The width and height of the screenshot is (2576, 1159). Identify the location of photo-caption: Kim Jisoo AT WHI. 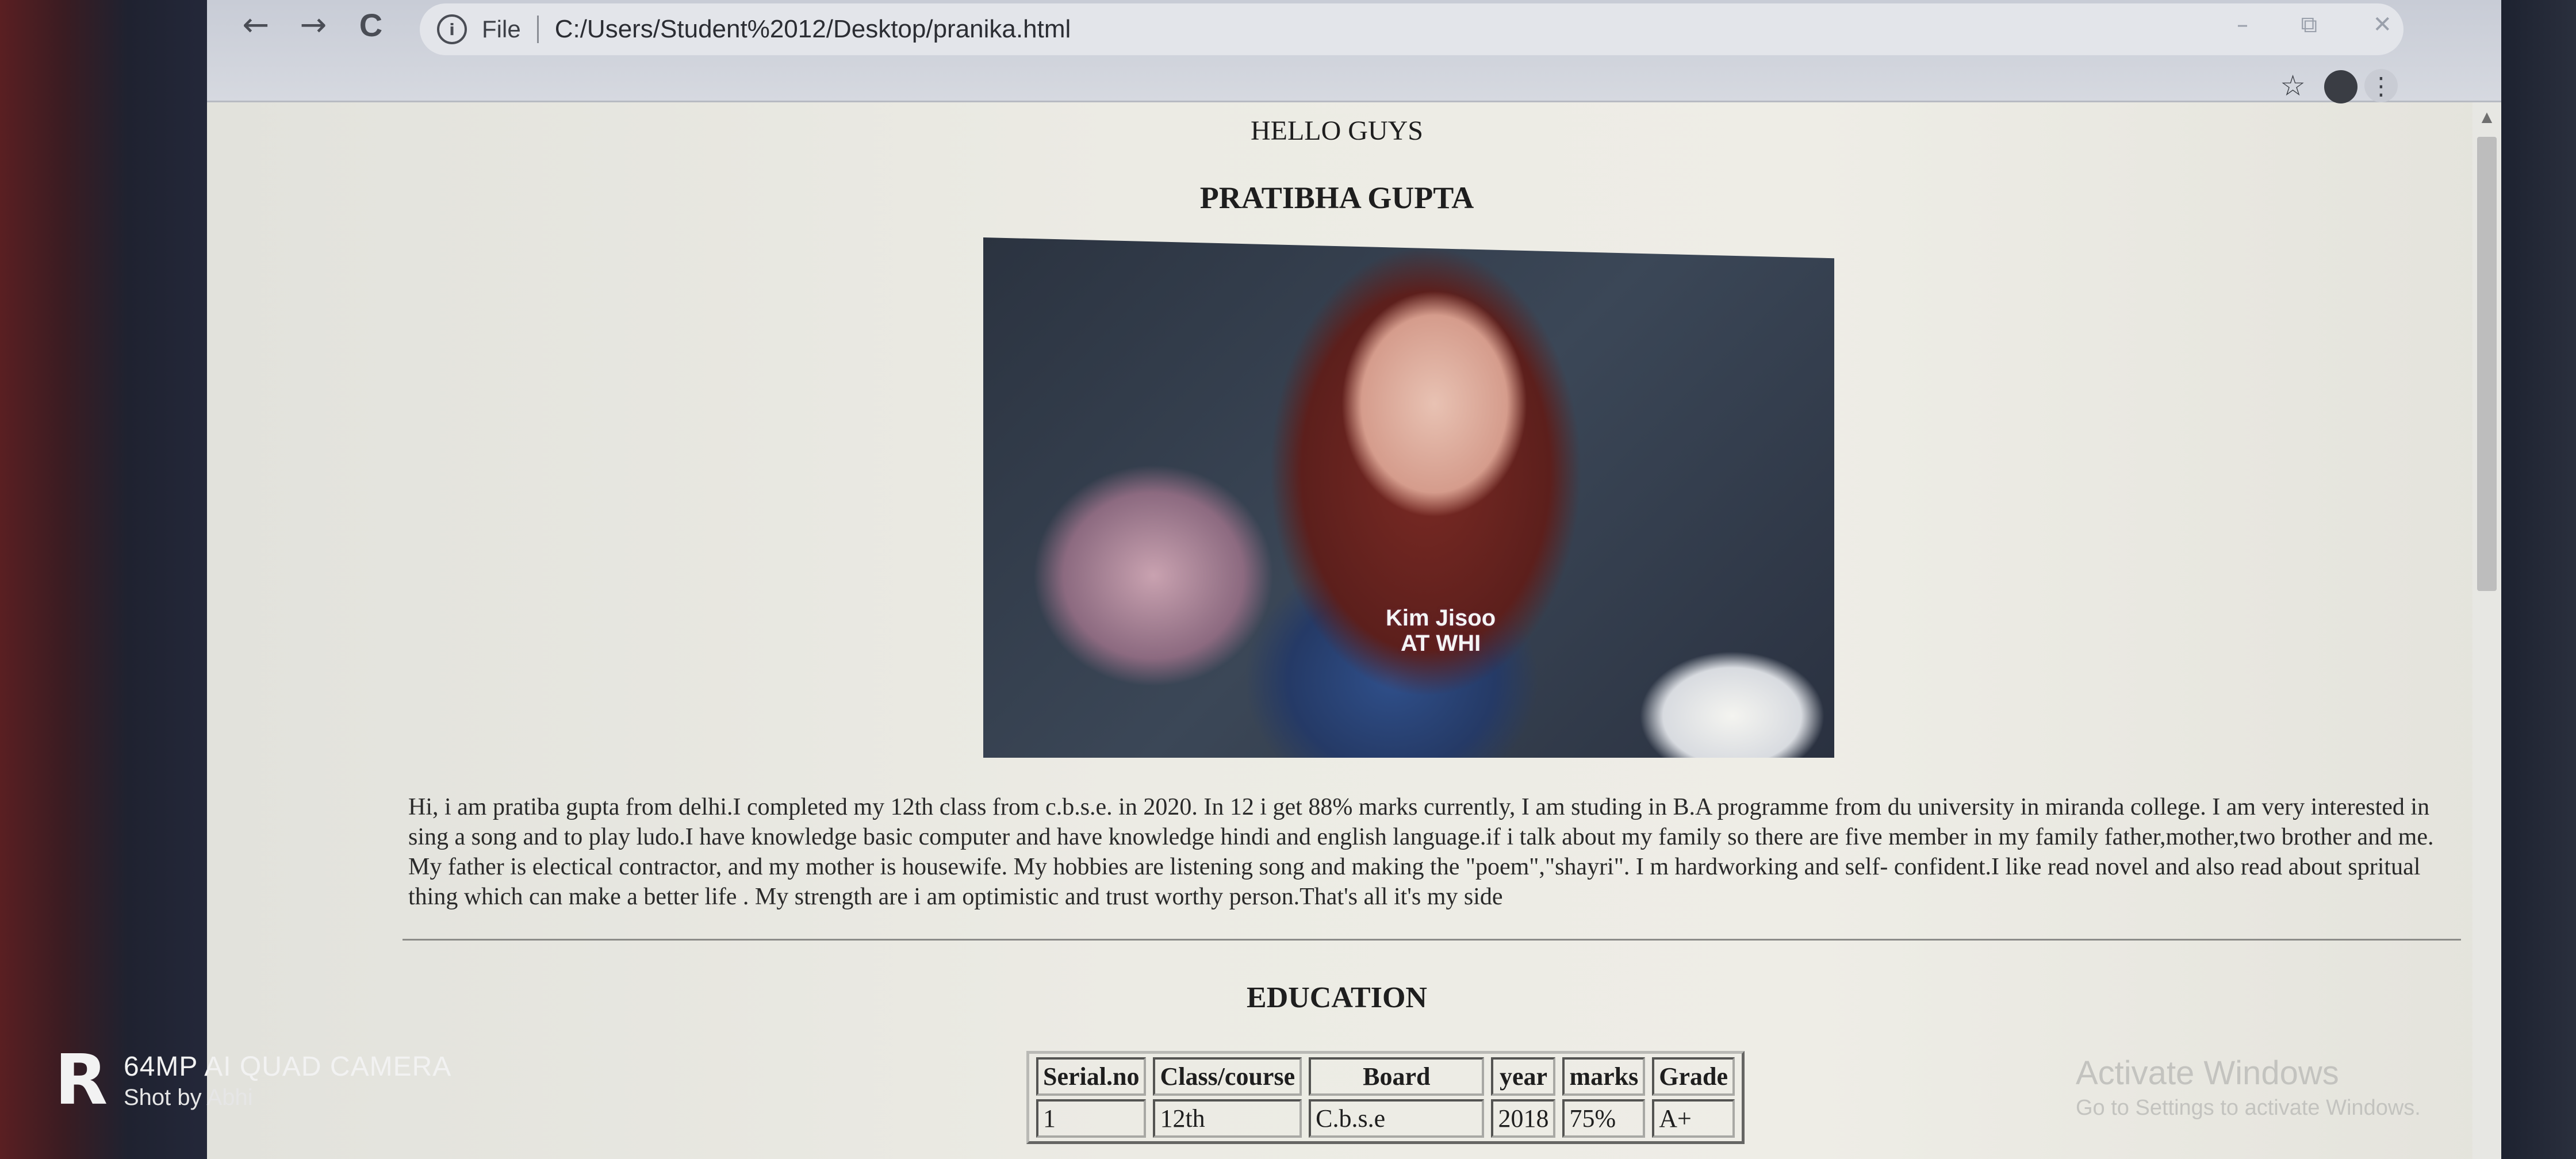
(1441, 630).